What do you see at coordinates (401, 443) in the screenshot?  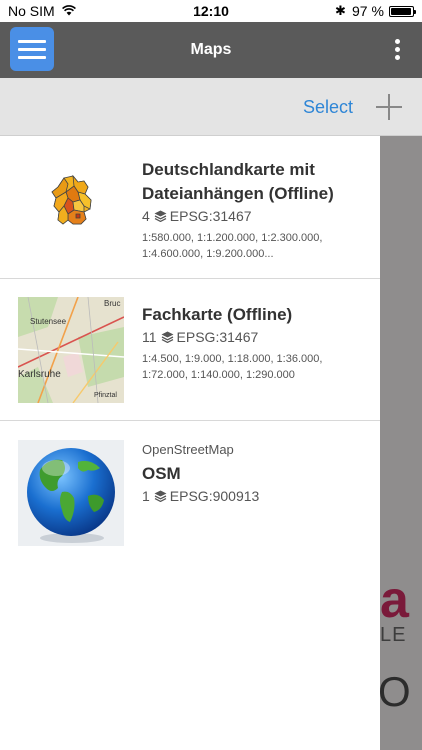 I see `background-content: a LE O` at bounding box center [401, 443].